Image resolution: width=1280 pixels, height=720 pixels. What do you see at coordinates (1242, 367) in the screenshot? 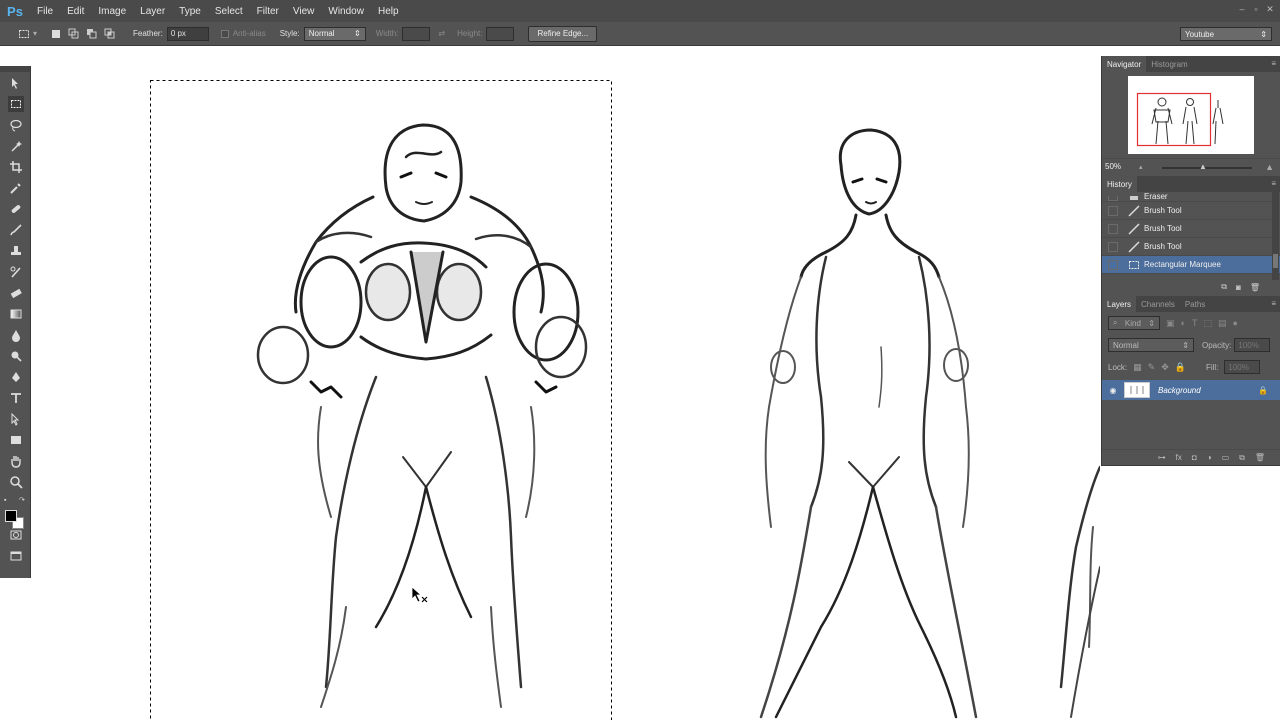
I see `fill-input: 100%` at bounding box center [1242, 367].